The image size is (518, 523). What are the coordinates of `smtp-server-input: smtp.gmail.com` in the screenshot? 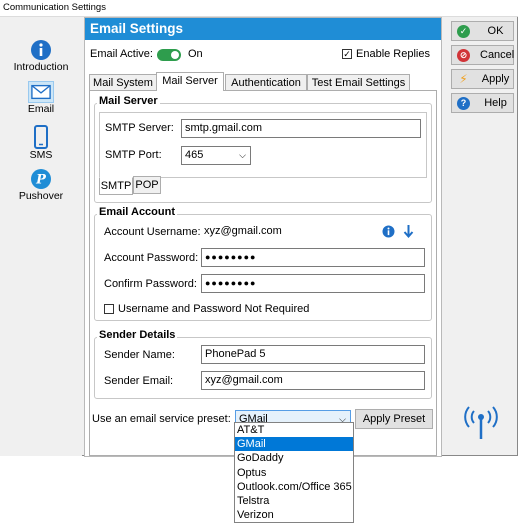 It's located at (301, 128).